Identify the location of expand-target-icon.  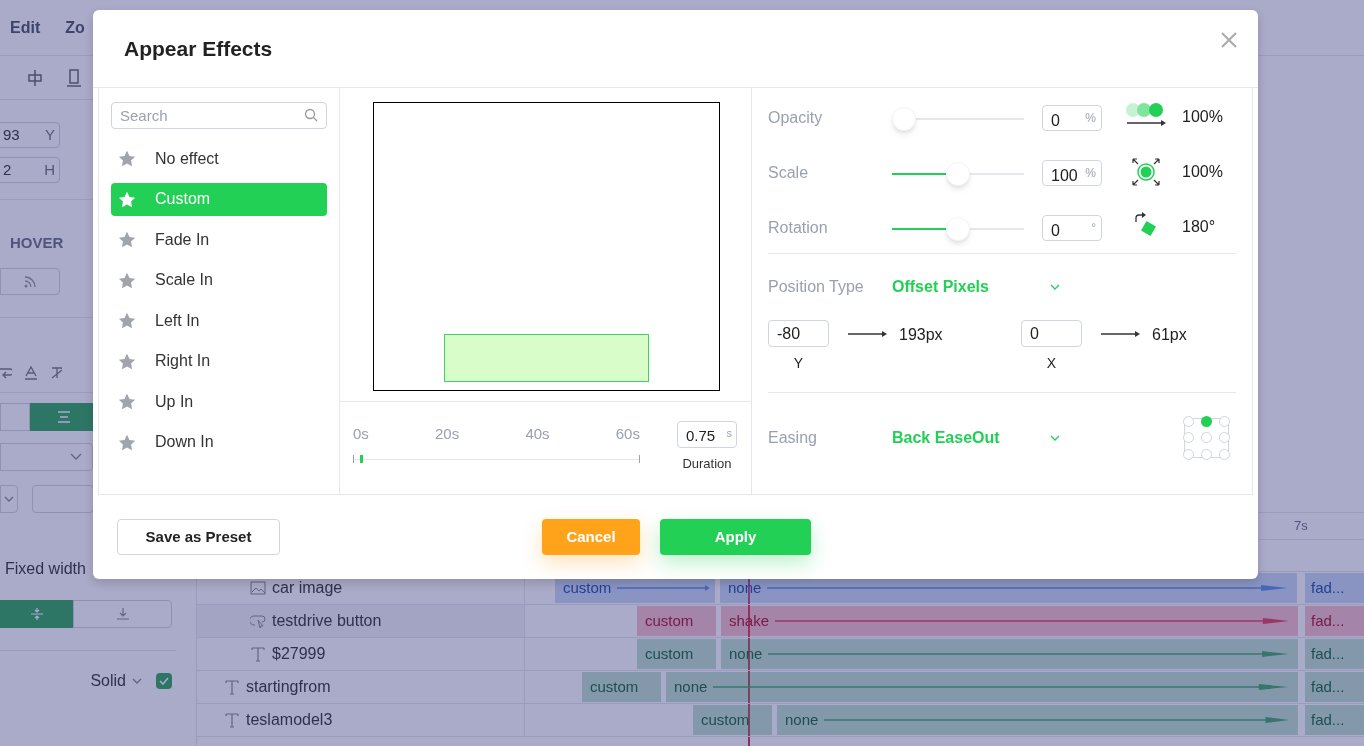
(1146, 172).